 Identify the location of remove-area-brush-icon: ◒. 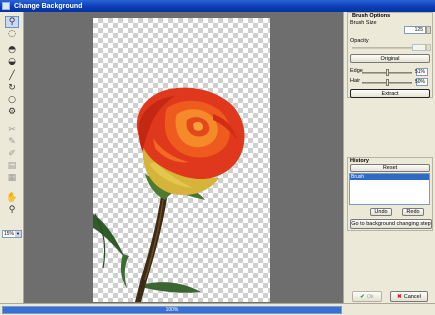
(12, 62).